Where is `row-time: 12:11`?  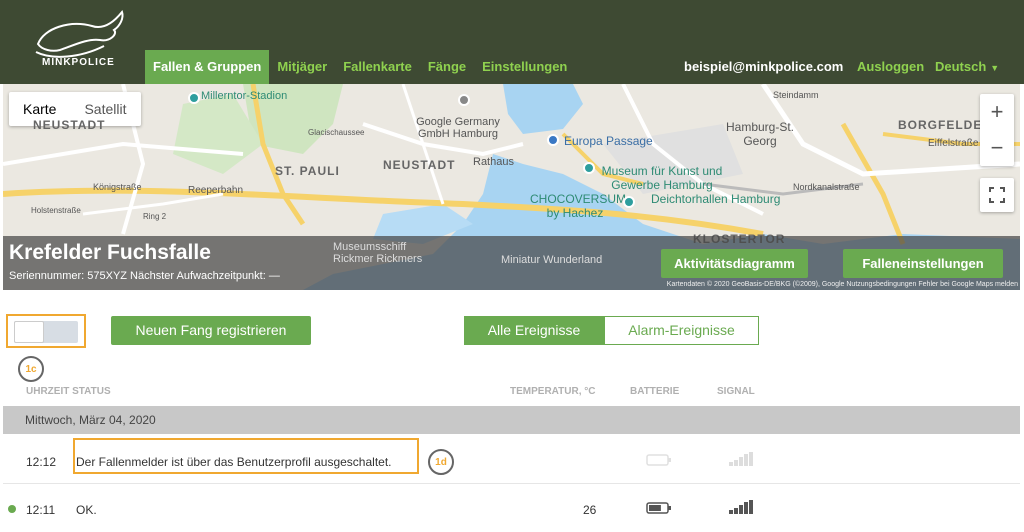 row-time: 12:11 is located at coordinates (41, 510).